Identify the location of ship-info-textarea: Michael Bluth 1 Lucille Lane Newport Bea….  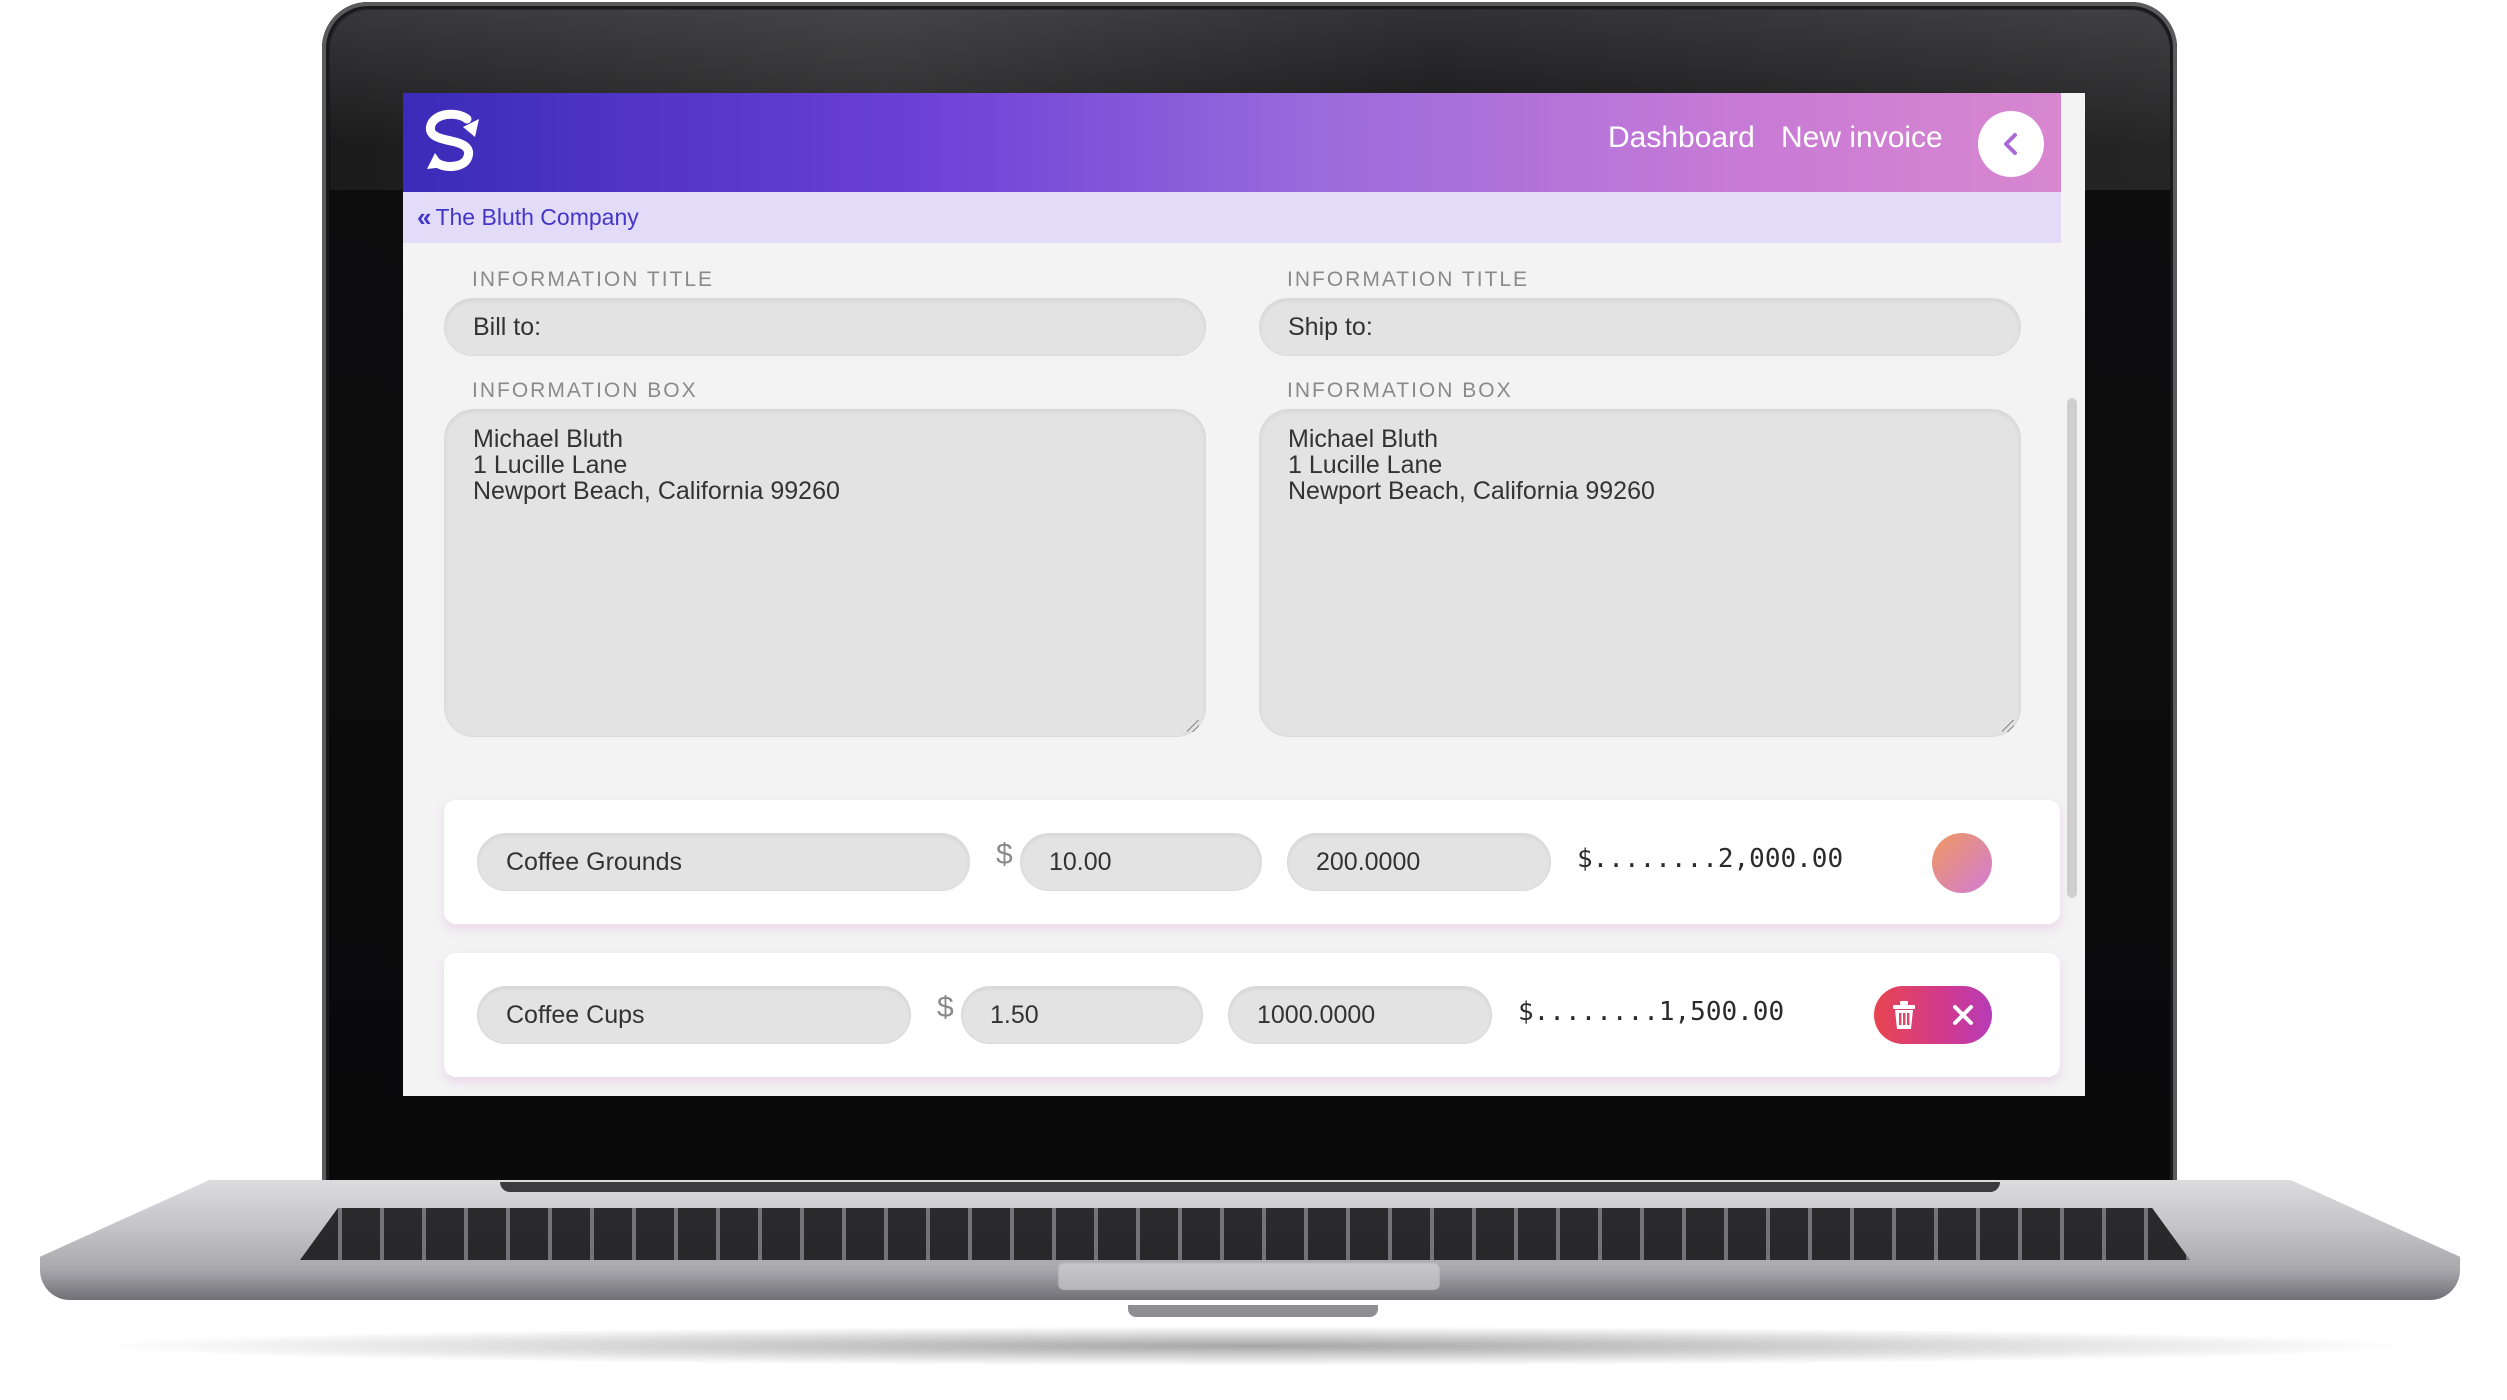
(1640, 573).